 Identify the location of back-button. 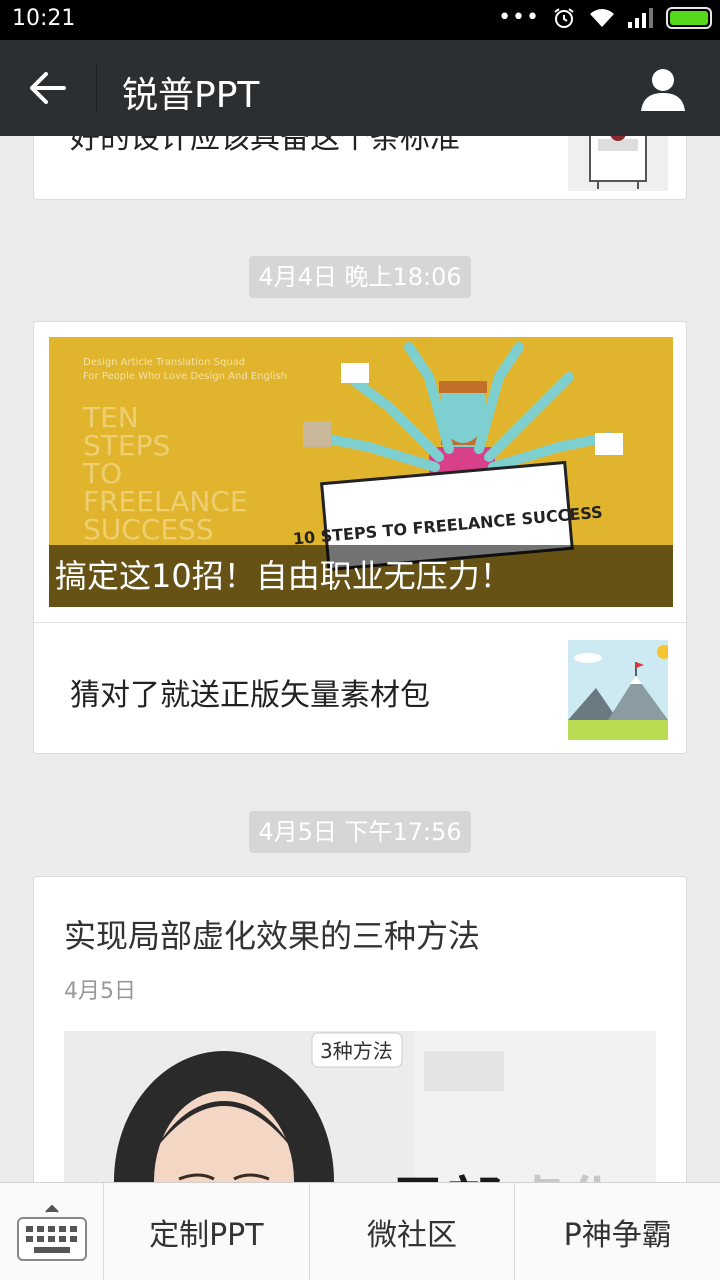
(48, 88).